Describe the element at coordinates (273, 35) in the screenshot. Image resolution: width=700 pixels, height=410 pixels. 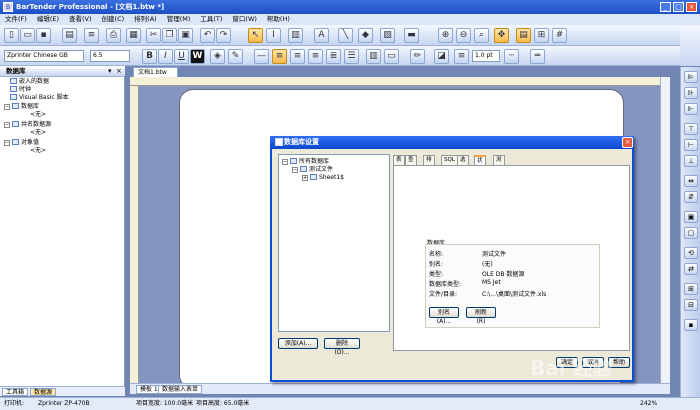
I see `text-tool-icon: I` at that location.